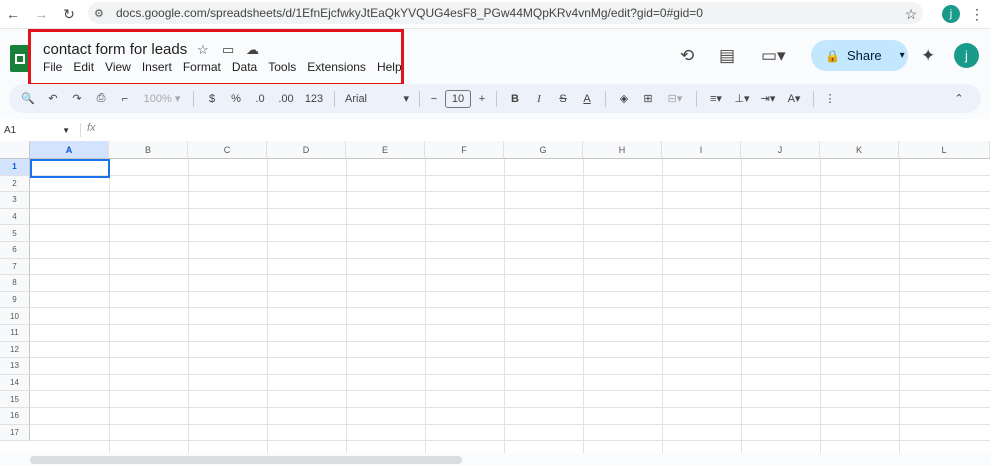 The width and height of the screenshot is (990, 466). Describe the element at coordinates (260, 99) in the screenshot. I see `decrease-decimal-button: .0` at that location.